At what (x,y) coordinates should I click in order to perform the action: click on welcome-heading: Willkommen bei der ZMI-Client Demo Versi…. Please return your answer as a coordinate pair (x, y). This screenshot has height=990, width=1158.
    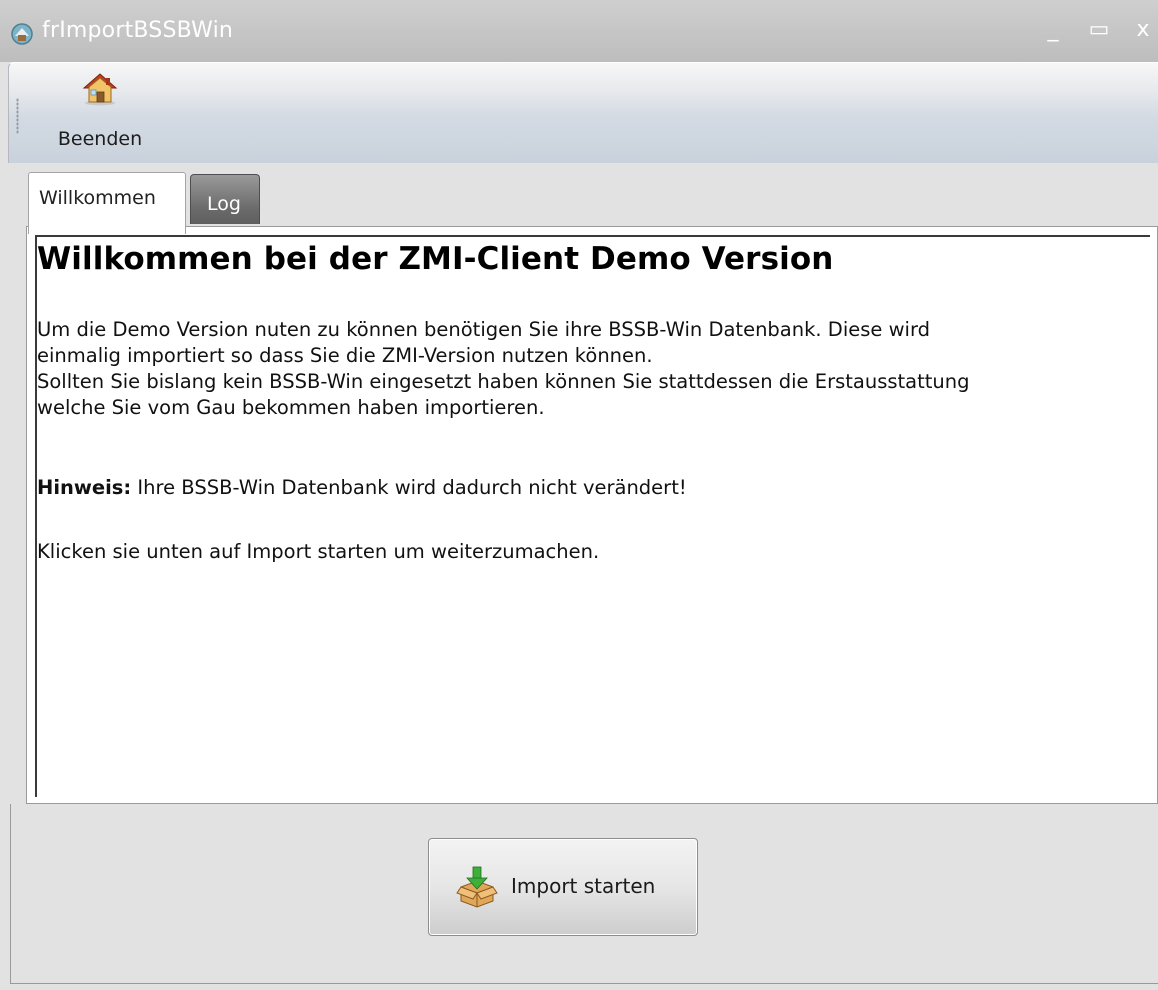
    Looking at the image, I should click on (435, 259).